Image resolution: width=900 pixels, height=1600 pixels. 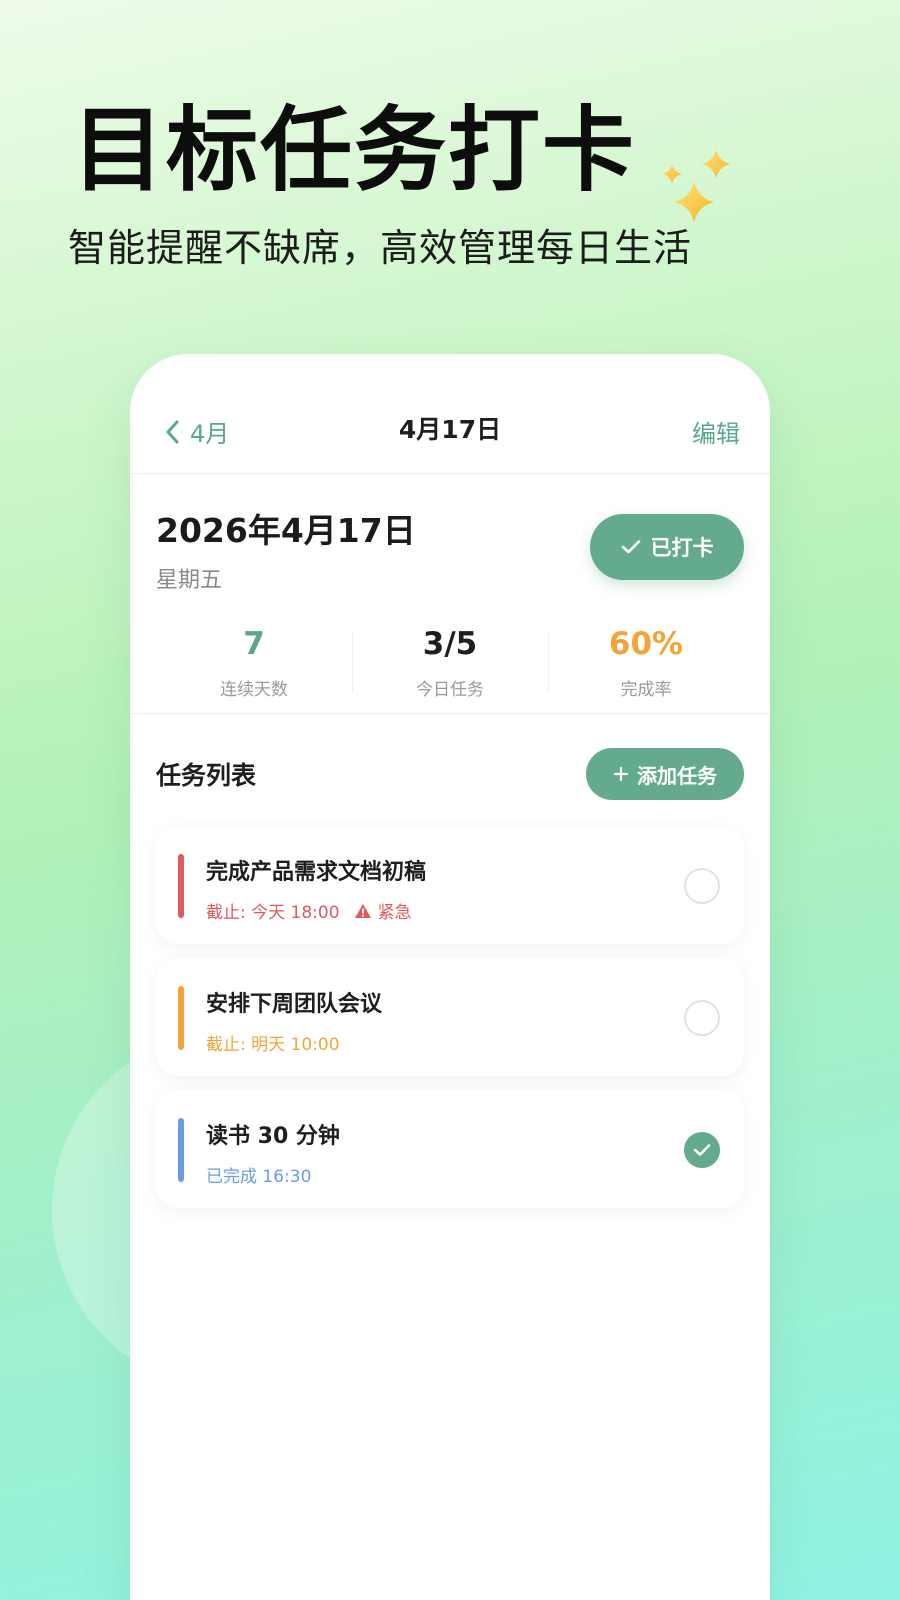 I want to click on add-task-button: 添加任务, so click(x=665, y=774).